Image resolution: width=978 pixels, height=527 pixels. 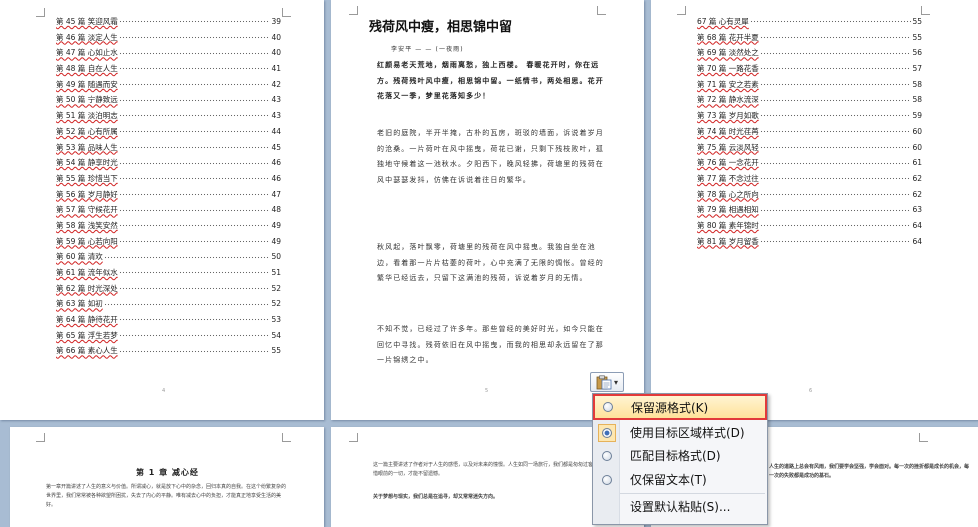 I want to click on toc-entry-title: 第 77 篇 不念过往, so click(x=728, y=178).